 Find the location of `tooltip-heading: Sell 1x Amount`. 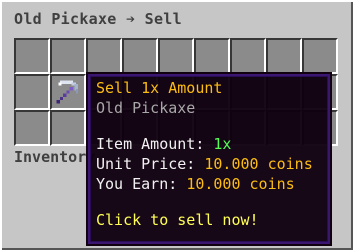

tooltip-heading: Sell 1x Amount is located at coordinates (159, 88).